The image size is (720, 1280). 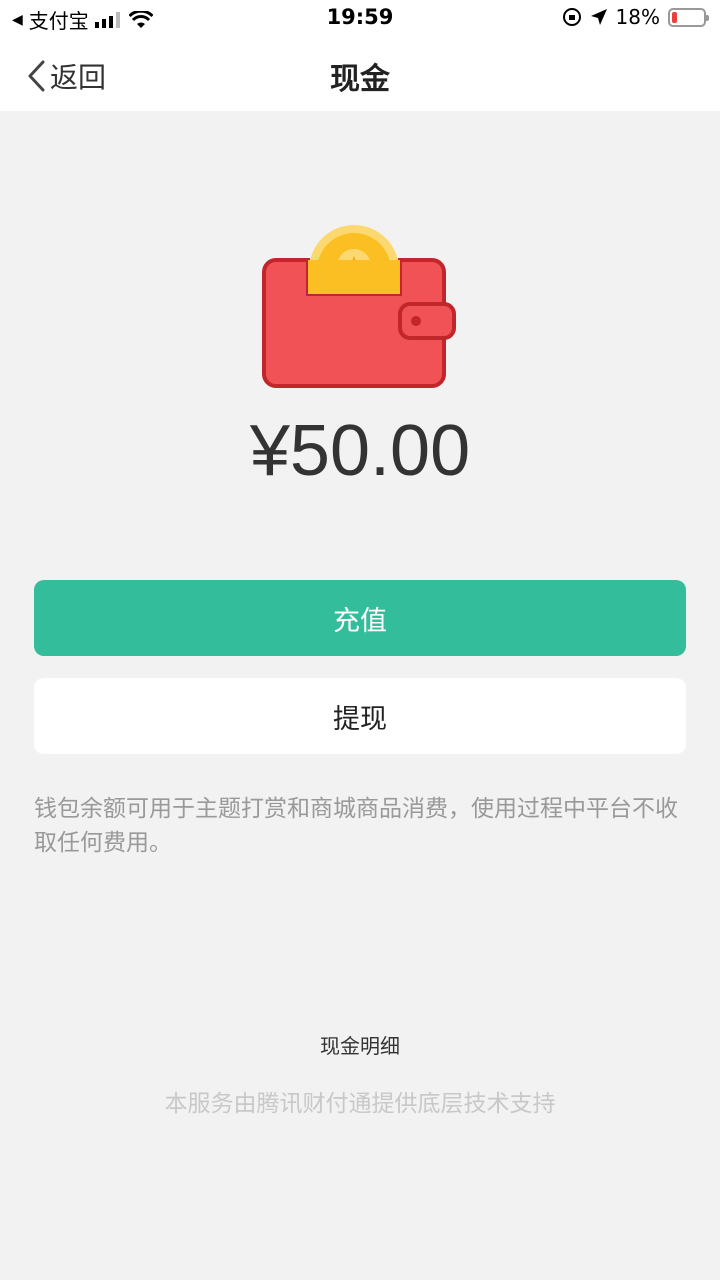 What do you see at coordinates (571, 17) in the screenshot?
I see `rotation-lock-icon` at bounding box center [571, 17].